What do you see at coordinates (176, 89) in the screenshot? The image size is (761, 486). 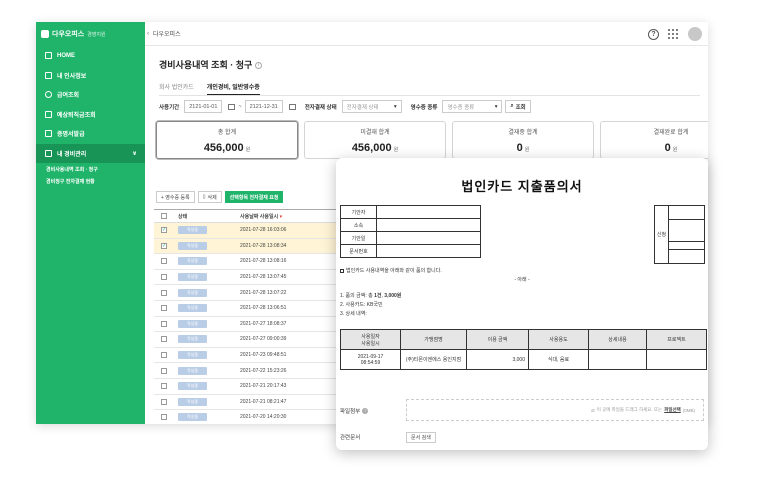 I see `tab-corporate-card: 회사 법인카드` at bounding box center [176, 89].